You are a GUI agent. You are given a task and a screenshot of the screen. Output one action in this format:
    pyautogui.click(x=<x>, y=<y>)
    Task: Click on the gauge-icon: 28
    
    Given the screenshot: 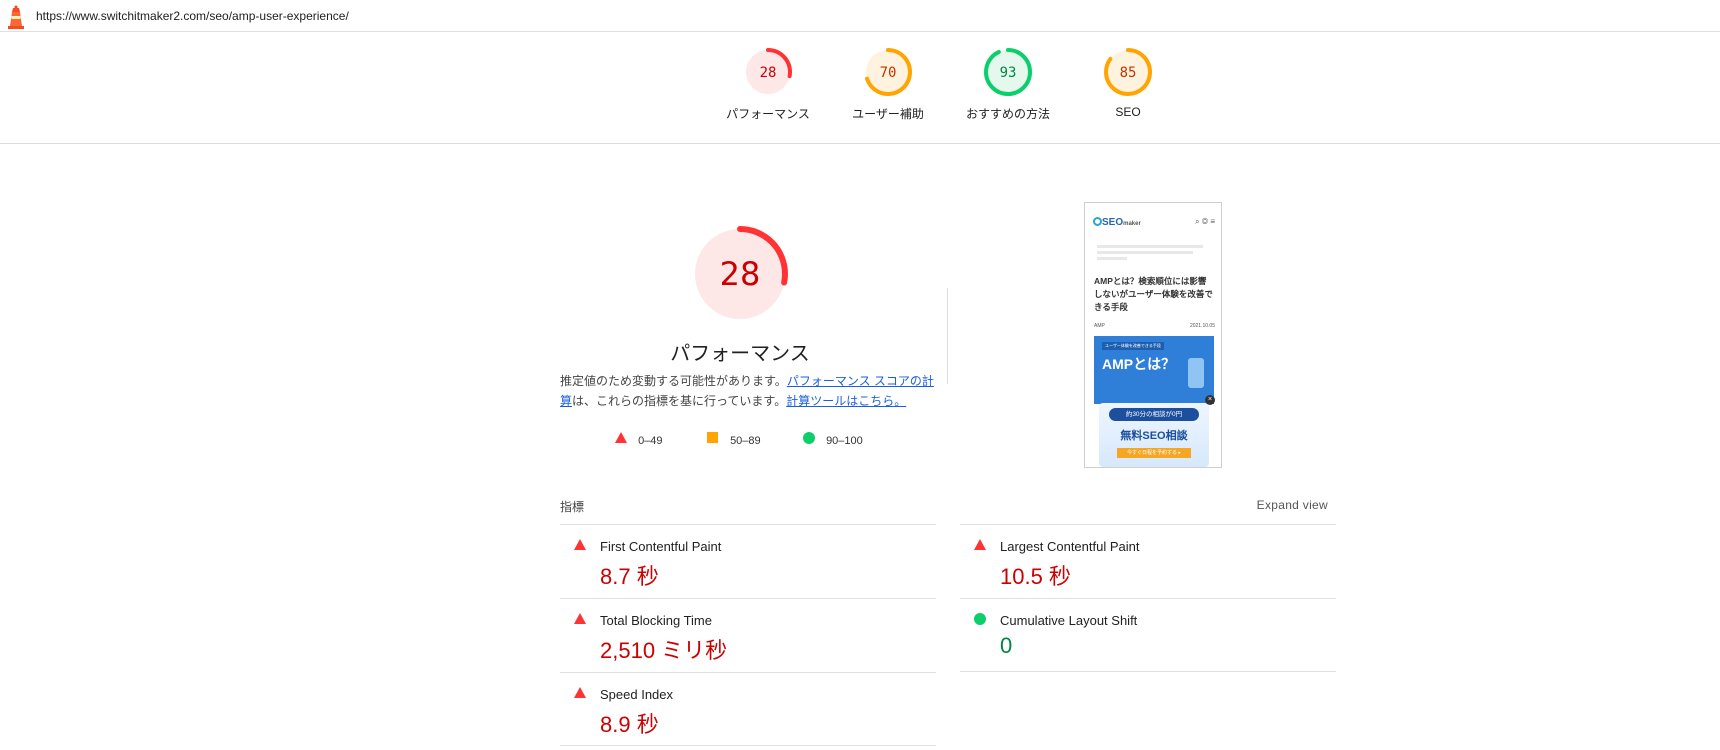 What is the action you would take?
    pyautogui.click(x=768, y=72)
    